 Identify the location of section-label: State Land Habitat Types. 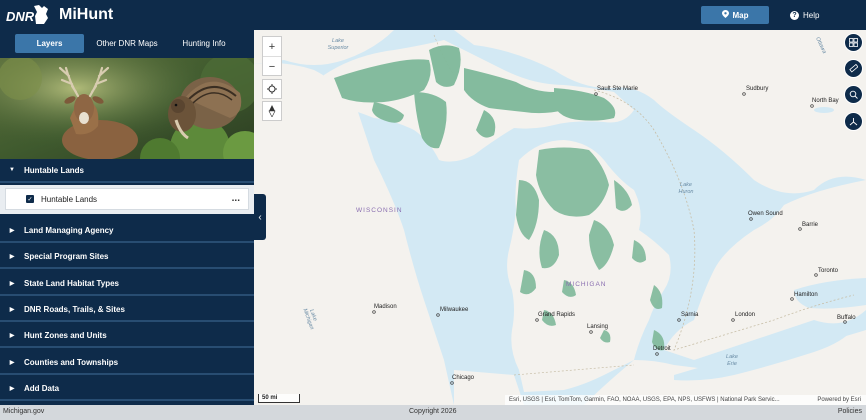
(71, 283).